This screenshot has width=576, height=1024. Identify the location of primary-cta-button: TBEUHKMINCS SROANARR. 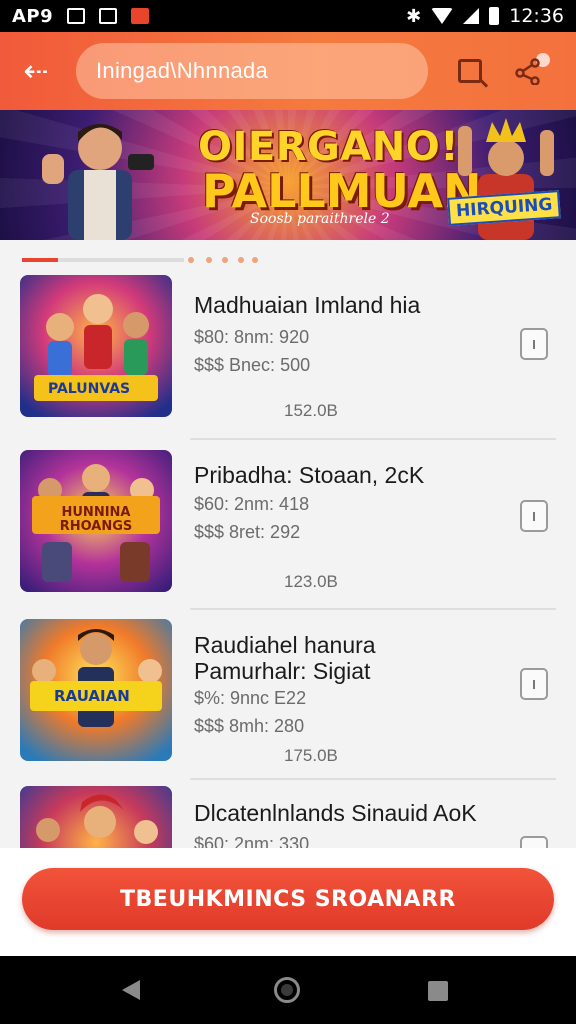
(288, 899).